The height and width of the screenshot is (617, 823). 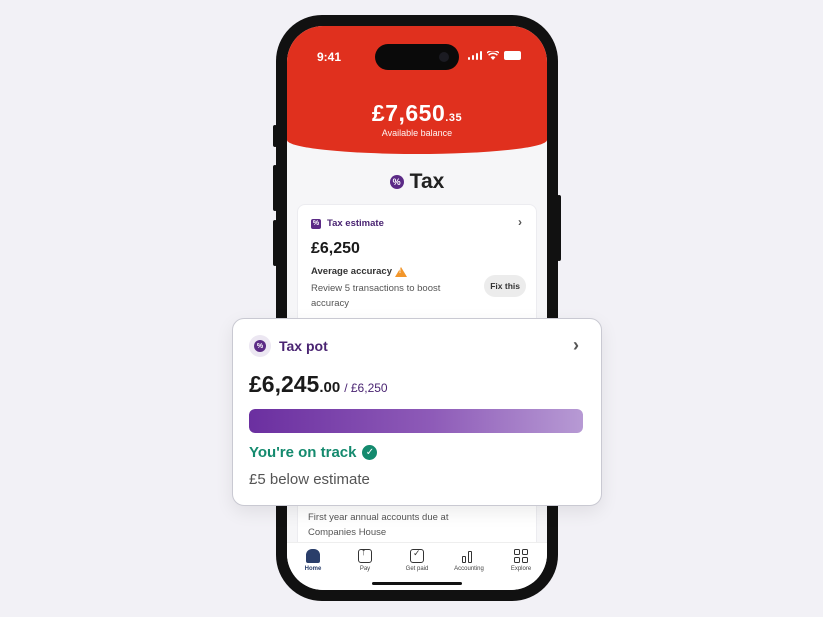 I want to click on tax-pot-icon: %, so click(x=260, y=346).